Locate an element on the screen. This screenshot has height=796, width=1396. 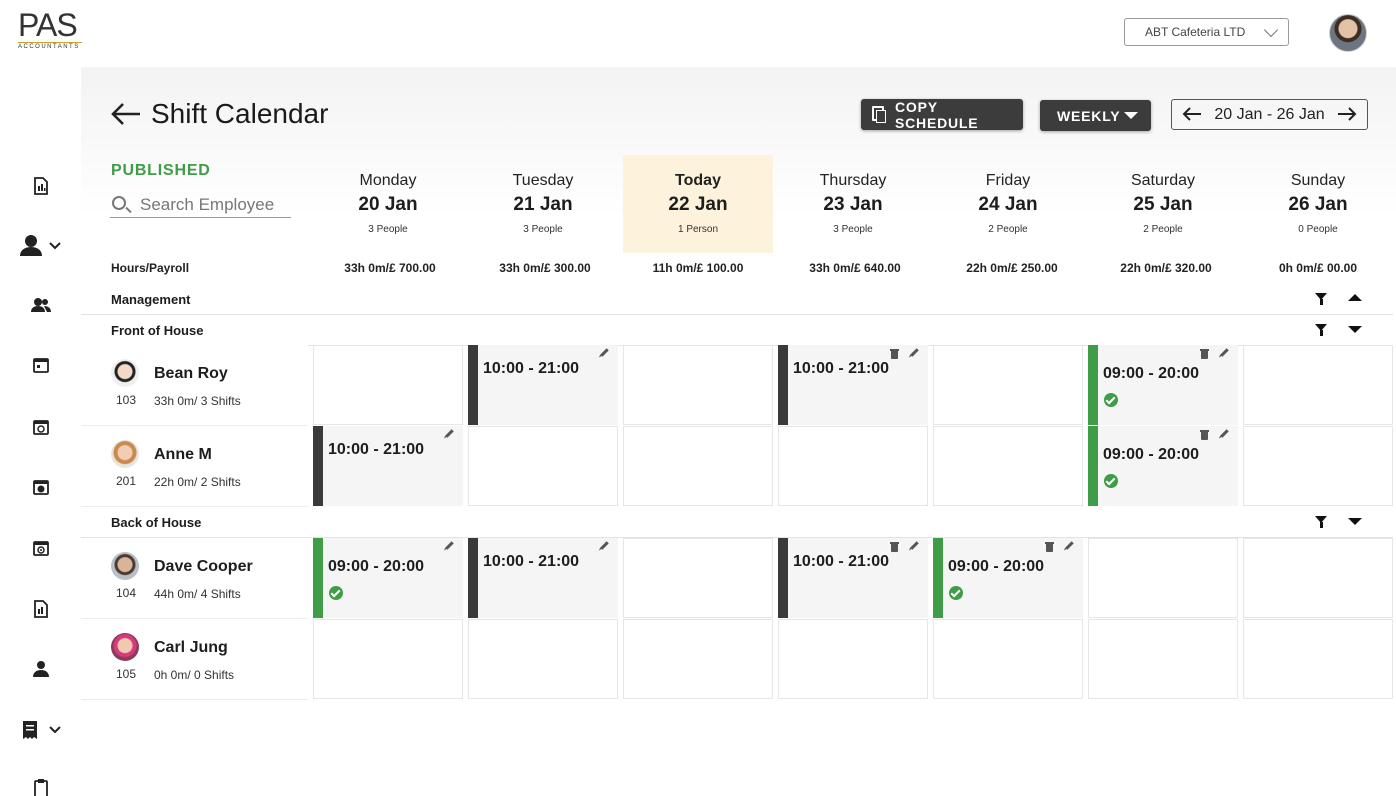
company-select-value: ABT Cafeteria LTD is located at coordinates (1195, 32).